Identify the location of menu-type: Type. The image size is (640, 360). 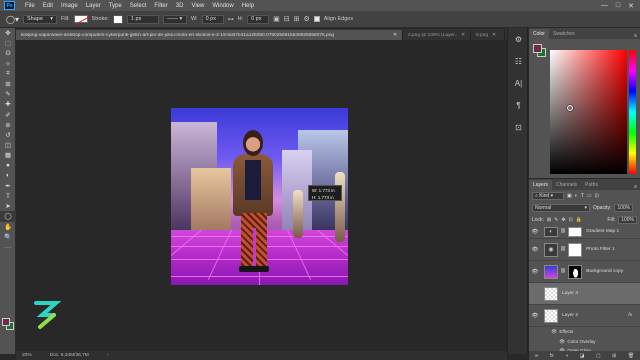
(115, 6).